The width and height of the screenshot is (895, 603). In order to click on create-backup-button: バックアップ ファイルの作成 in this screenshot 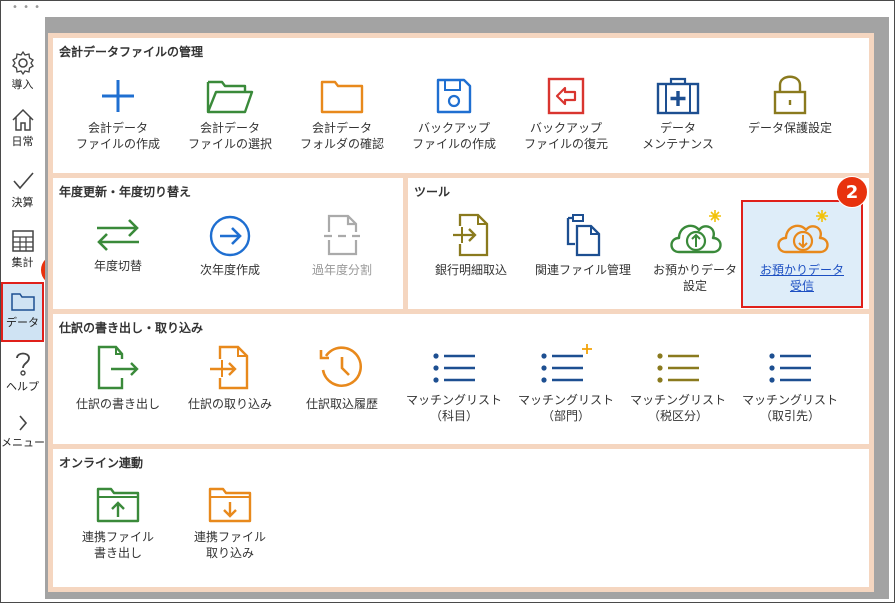, I will do `click(454, 114)`.